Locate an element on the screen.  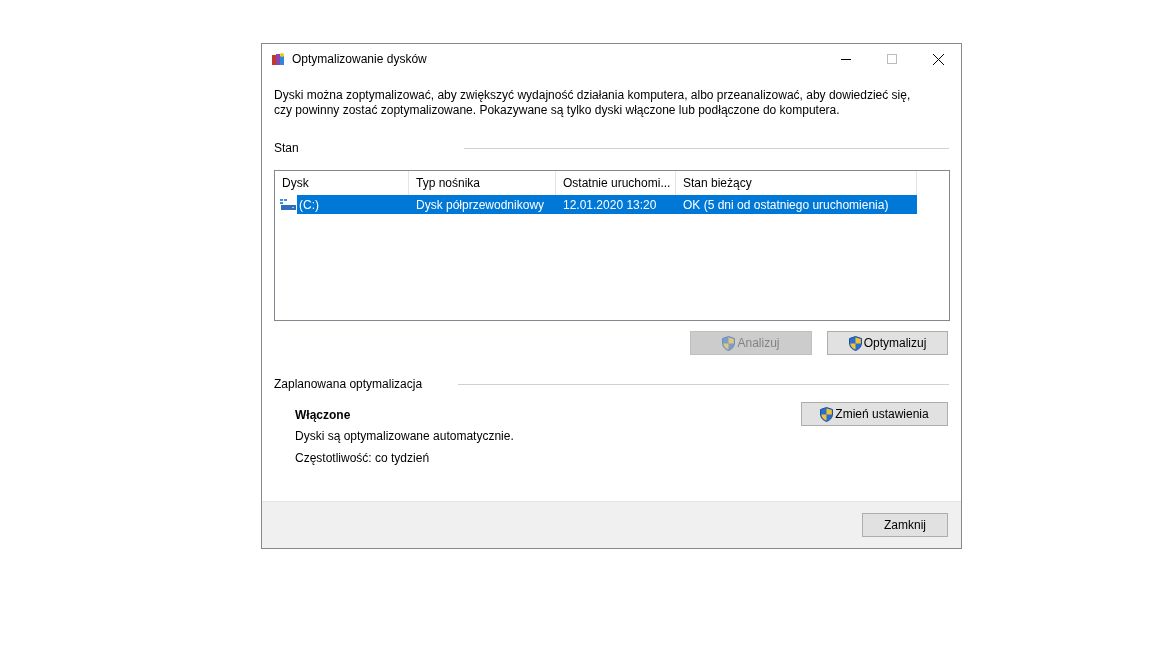
table-cell: OK (5 dni od ostatniego uruchomienia) is located at coordinates (796, 204).